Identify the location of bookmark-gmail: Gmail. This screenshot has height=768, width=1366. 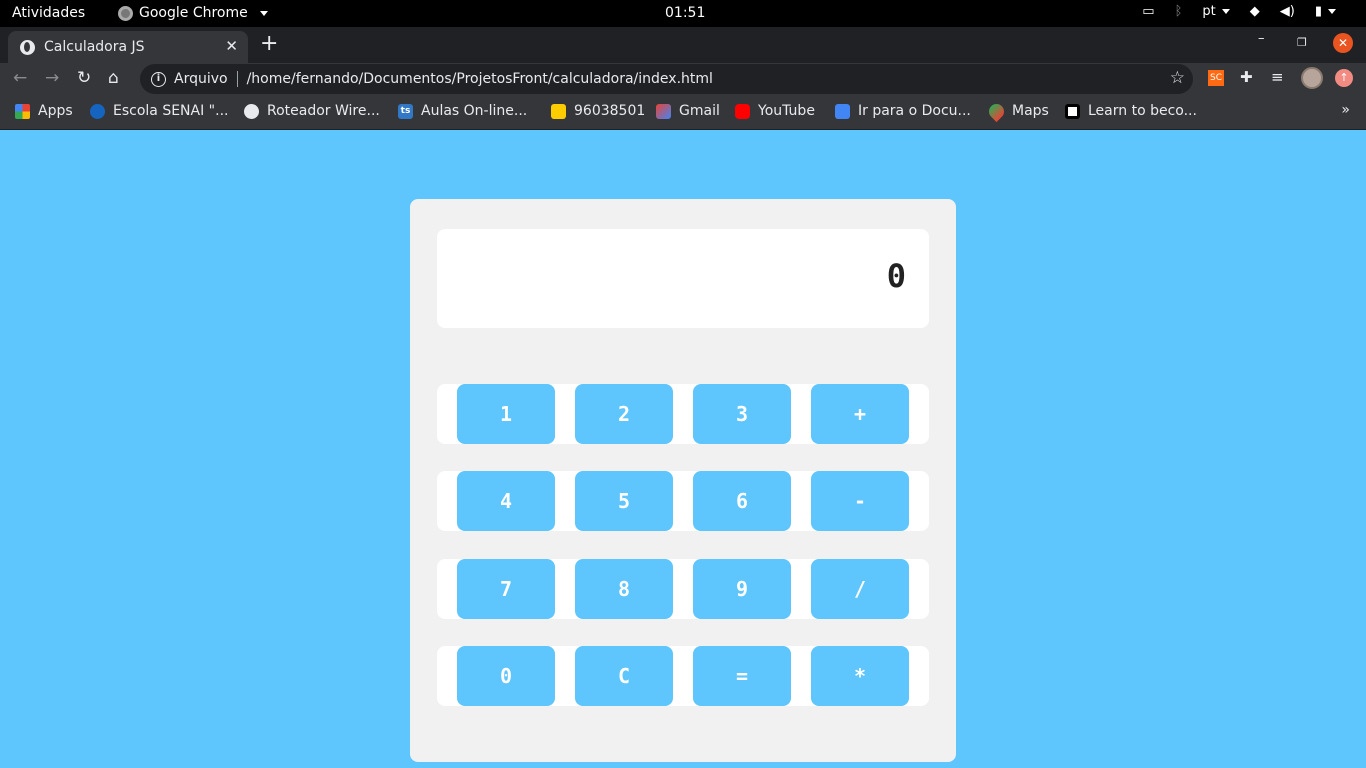
(688, 111).